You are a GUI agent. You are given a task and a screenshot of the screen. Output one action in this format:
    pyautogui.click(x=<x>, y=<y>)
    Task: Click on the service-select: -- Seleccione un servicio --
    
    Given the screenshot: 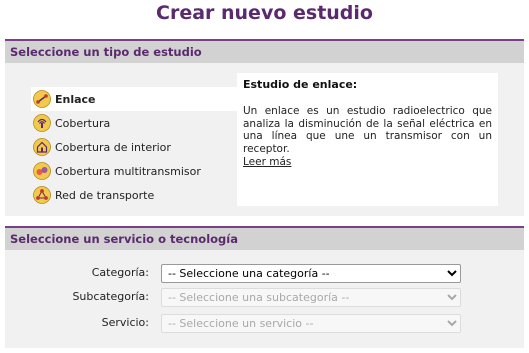 What is the action you would take?
    pyautogui.click(x=311, y=323)
    